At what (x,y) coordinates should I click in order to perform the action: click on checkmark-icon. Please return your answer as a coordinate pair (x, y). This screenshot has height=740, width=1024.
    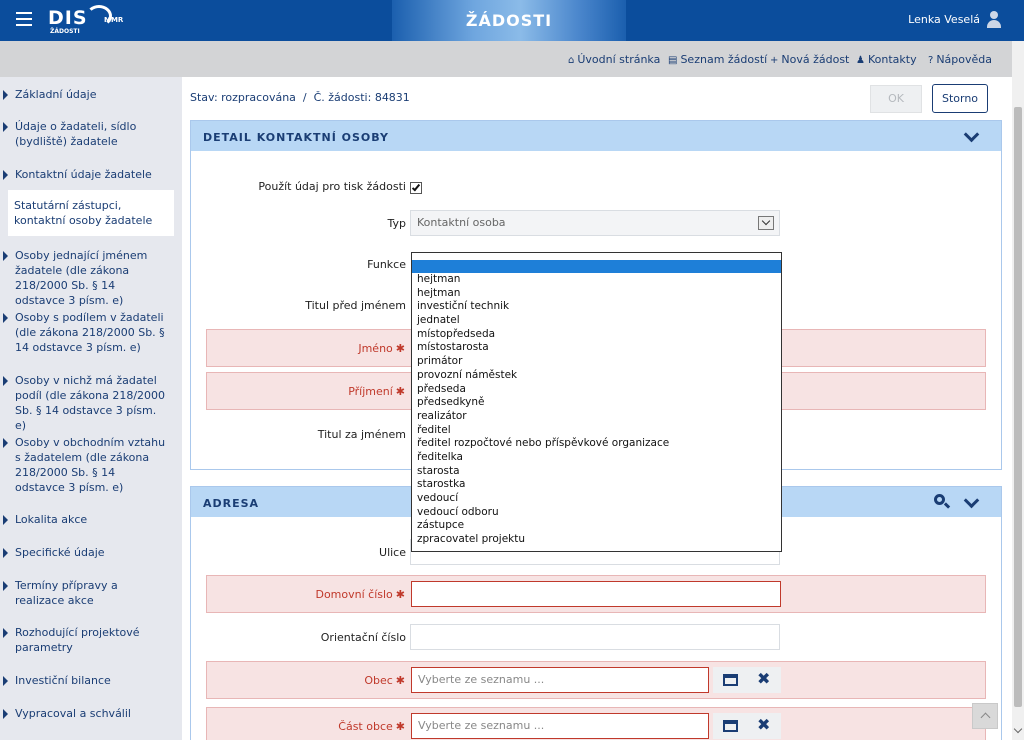
    Looking at the image, I should click on (416, 187).